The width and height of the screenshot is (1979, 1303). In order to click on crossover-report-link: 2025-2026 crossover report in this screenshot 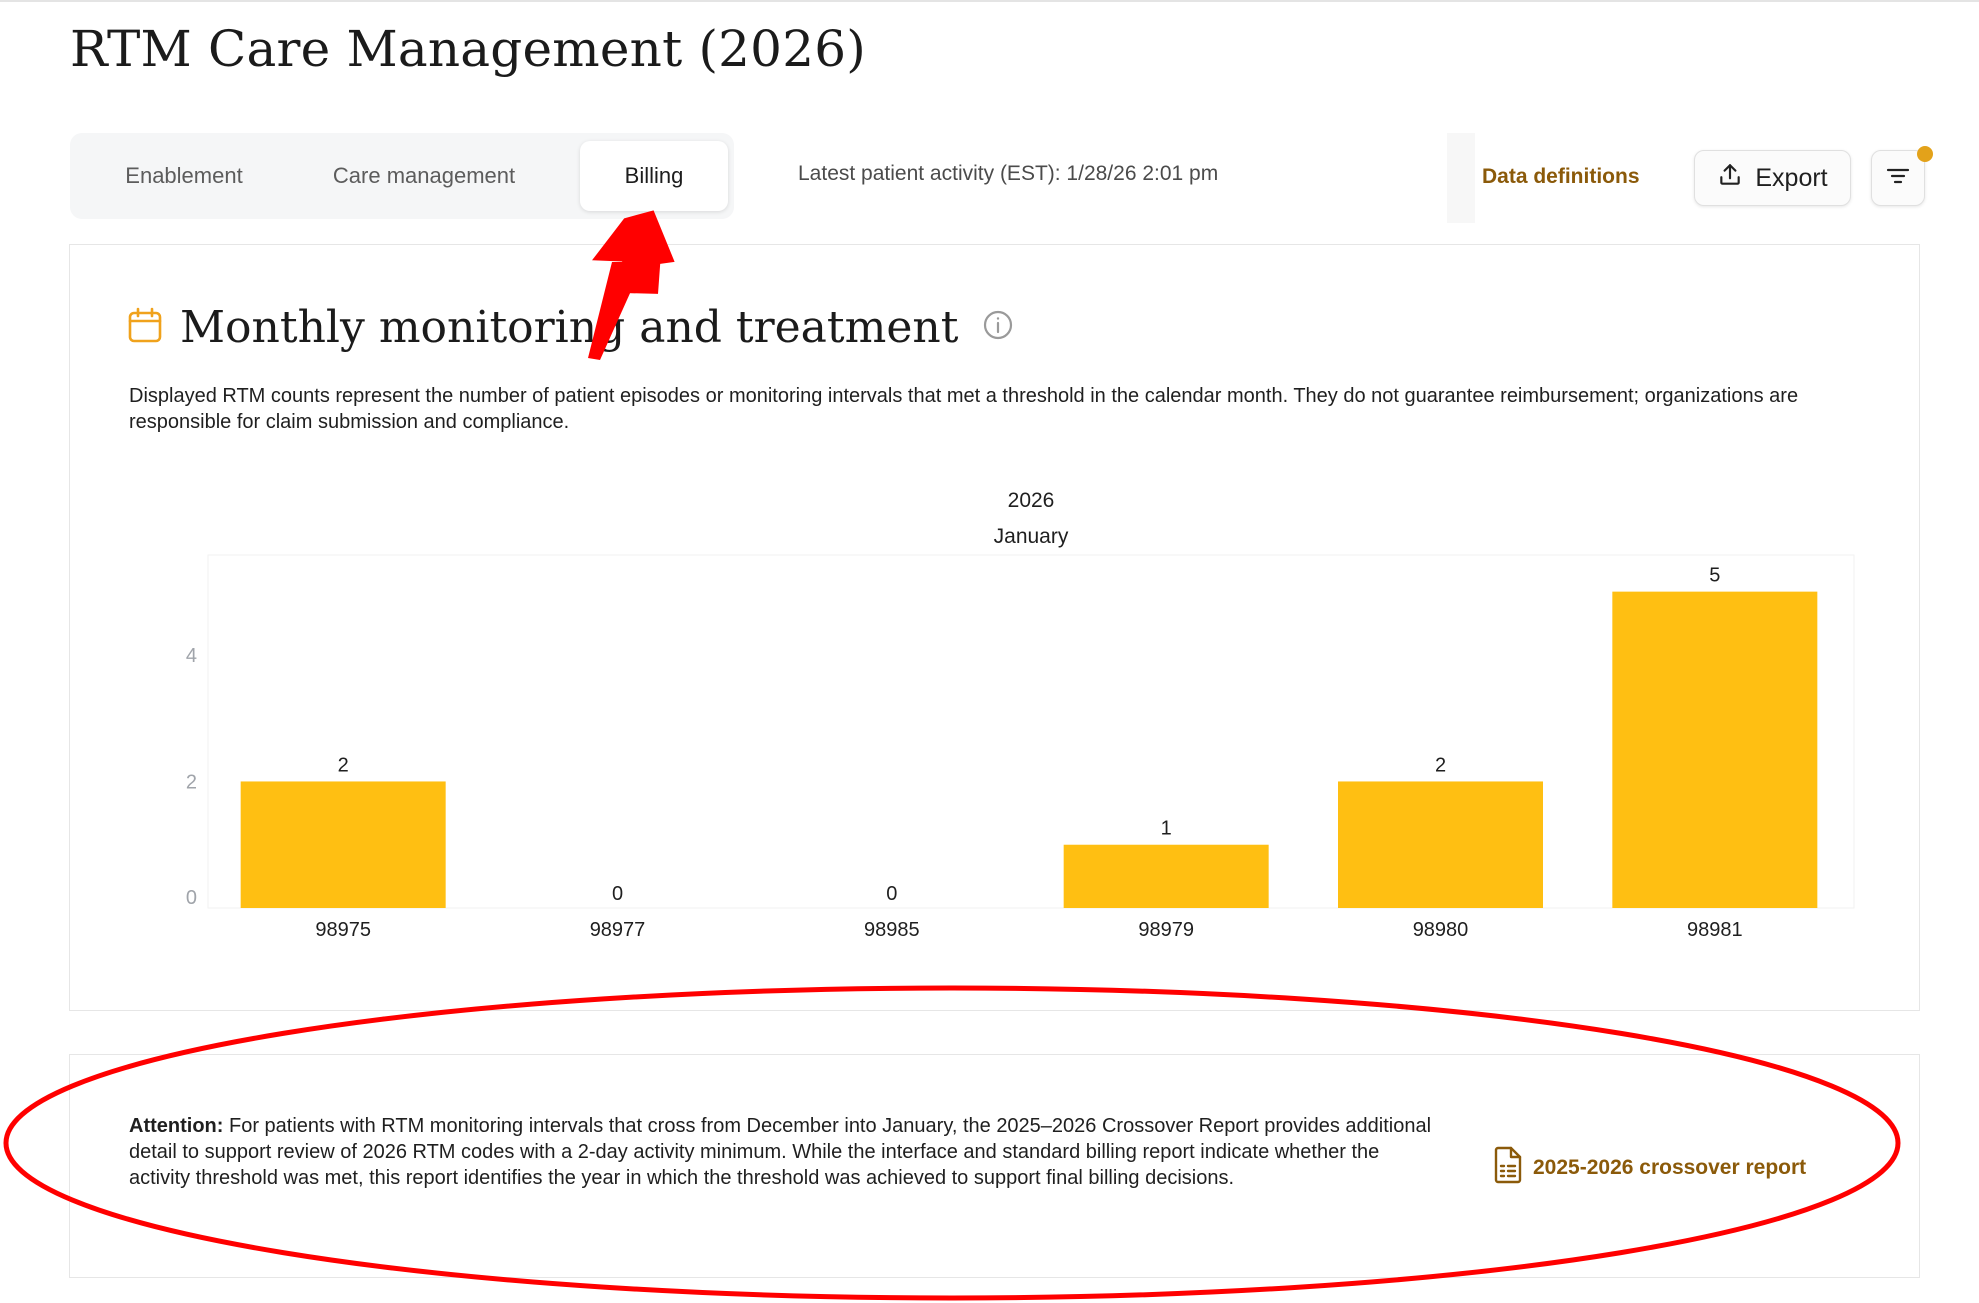, I will do `click(1649, 1168)`.